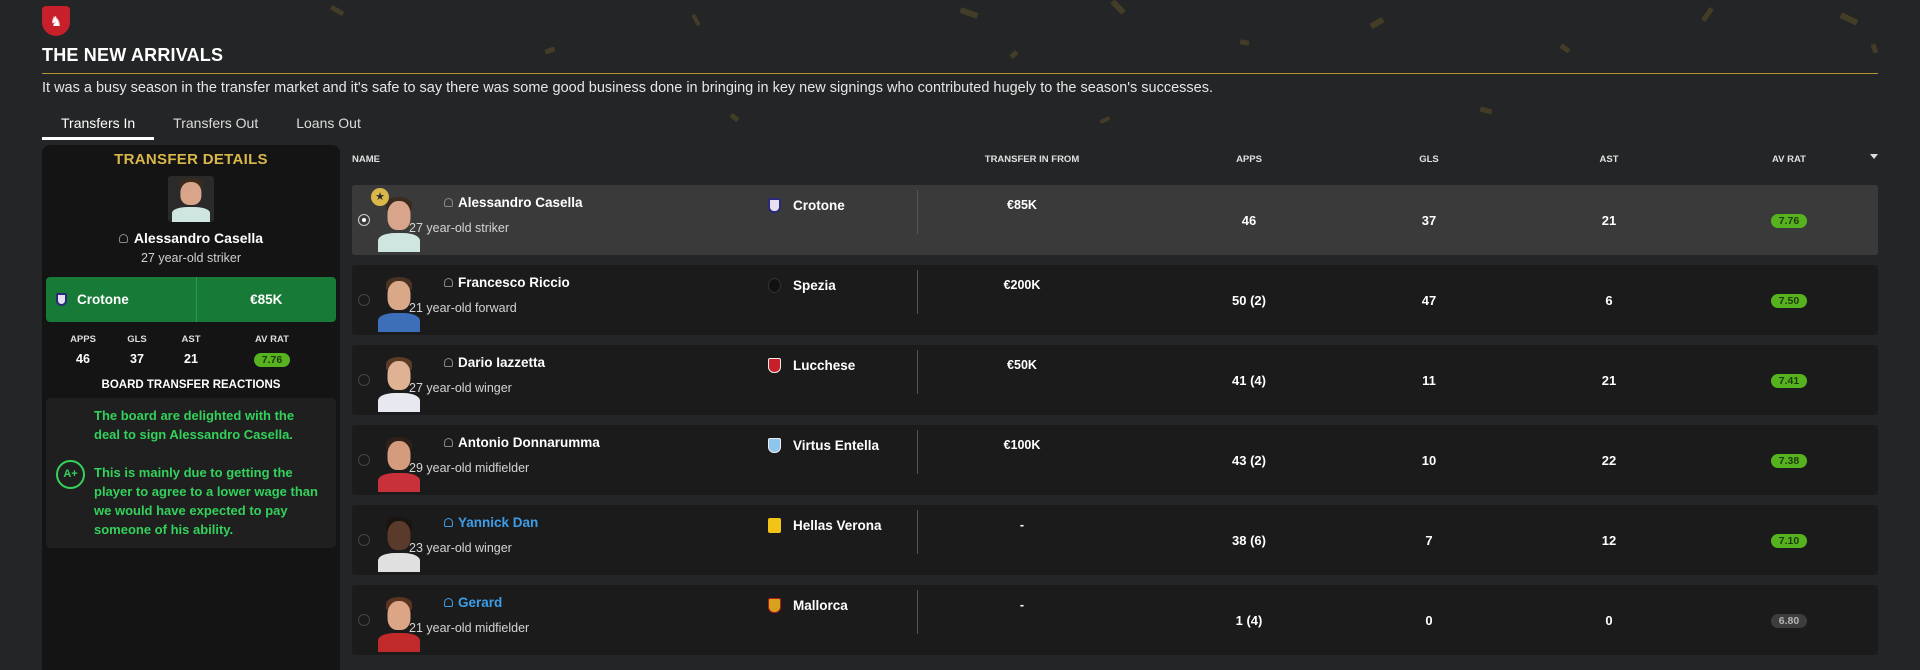 The height and width of the screenshot is (670, 1920). Describe the element at coordinates (1429, 540) in the screenshot. I see `gls-value: 7` at that location.